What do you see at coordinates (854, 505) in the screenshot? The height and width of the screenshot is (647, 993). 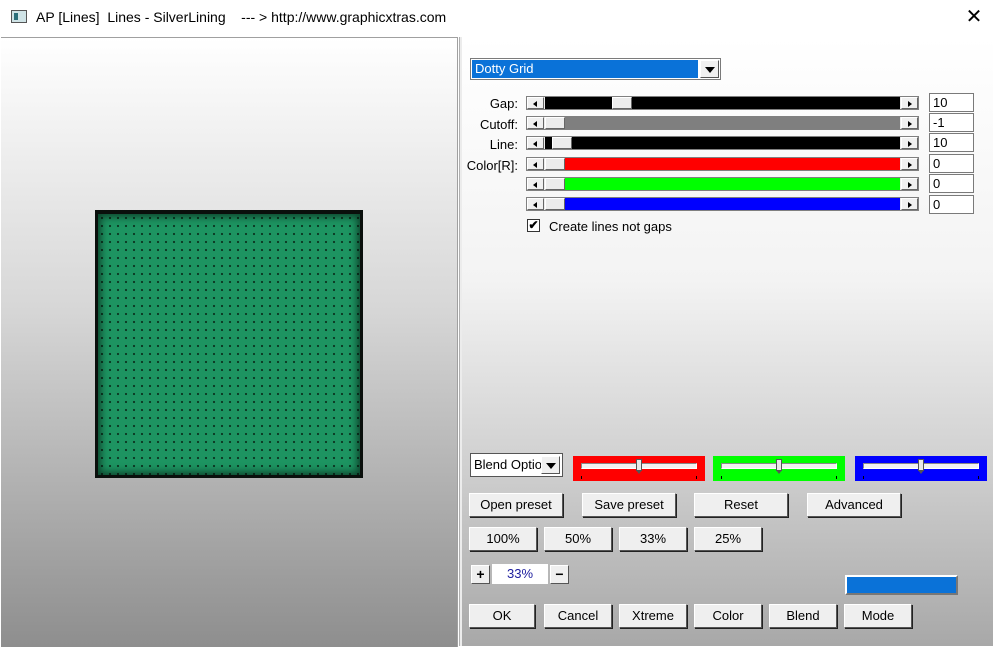 I see `advanced-button: Advanced` at bounding box center [854, 505].